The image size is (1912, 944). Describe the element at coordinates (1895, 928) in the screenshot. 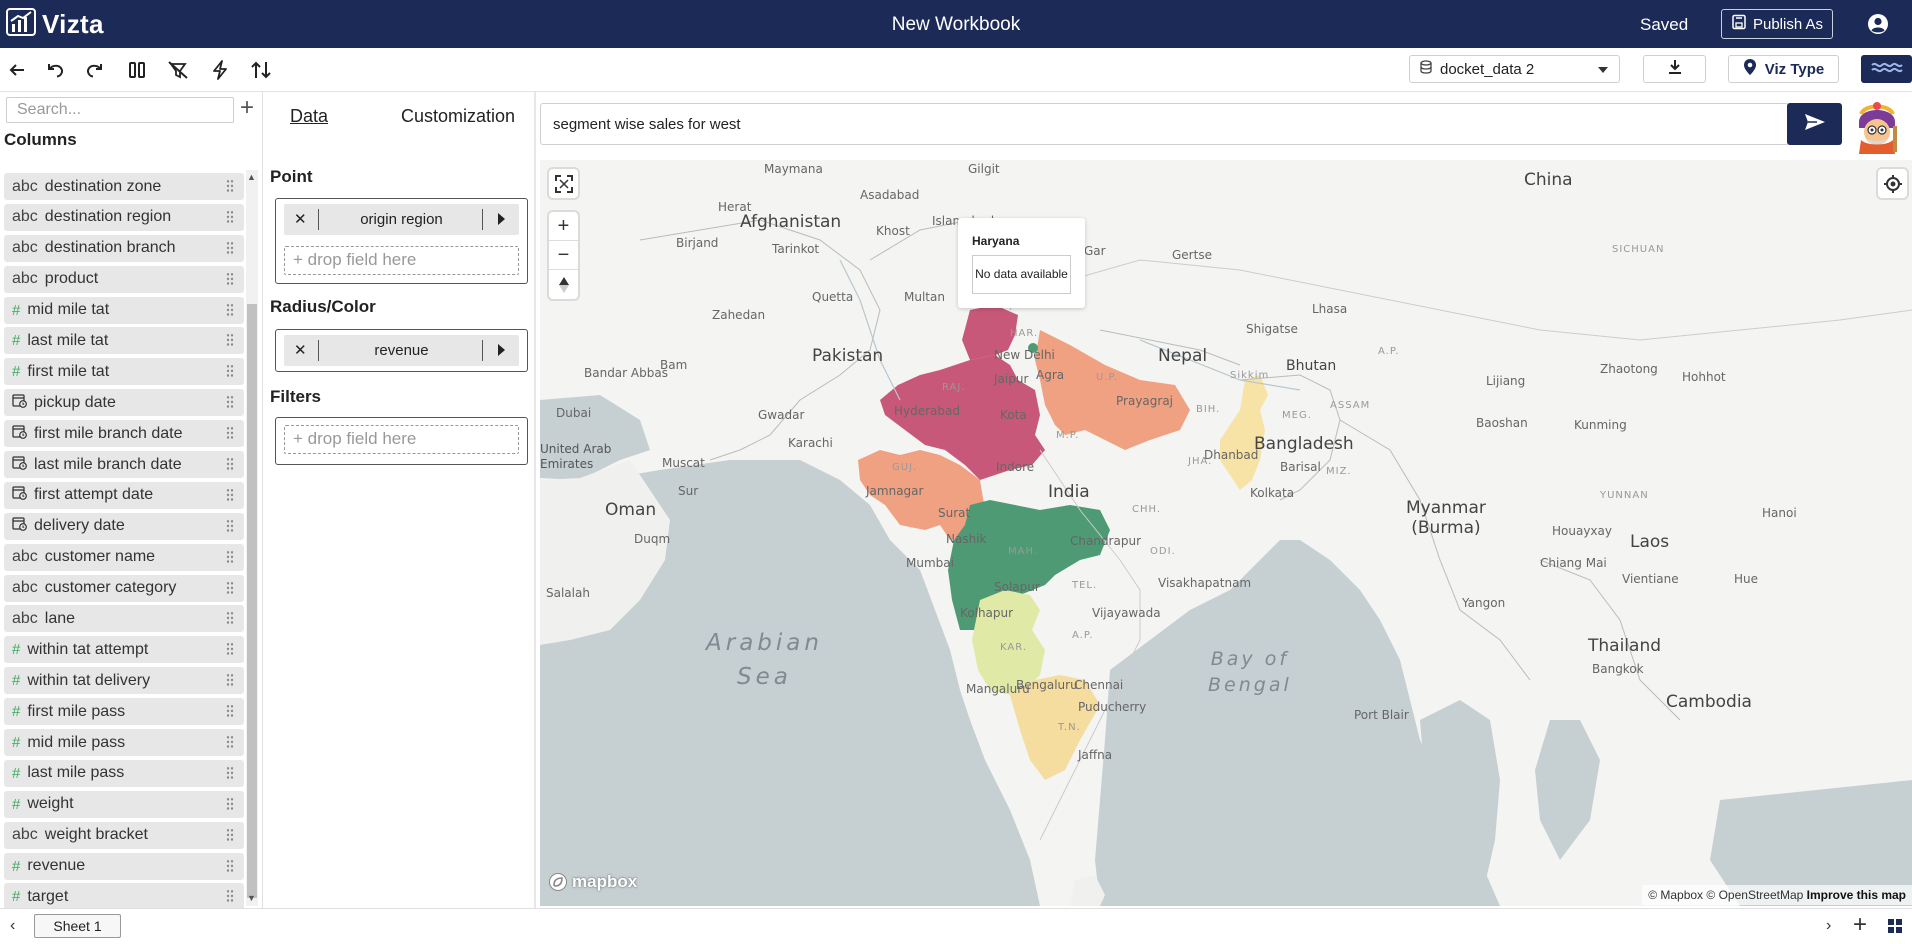

I see `sheet-grid-icon` at that location.